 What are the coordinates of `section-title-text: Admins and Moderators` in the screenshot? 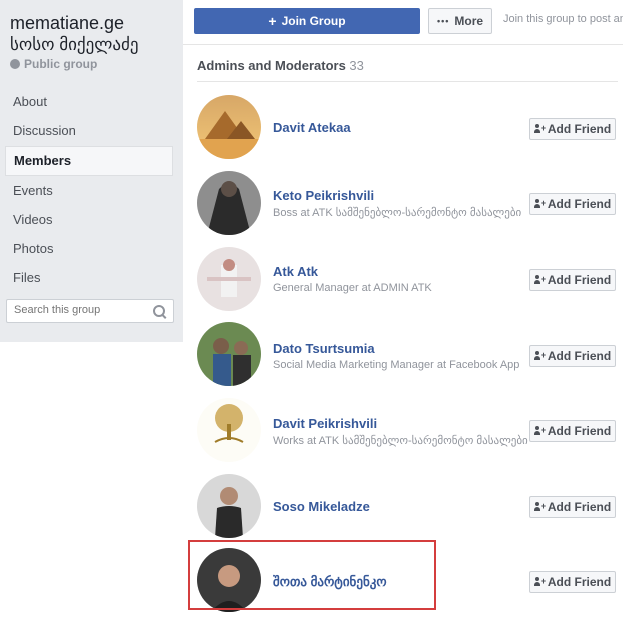 It's located at (271, 65).